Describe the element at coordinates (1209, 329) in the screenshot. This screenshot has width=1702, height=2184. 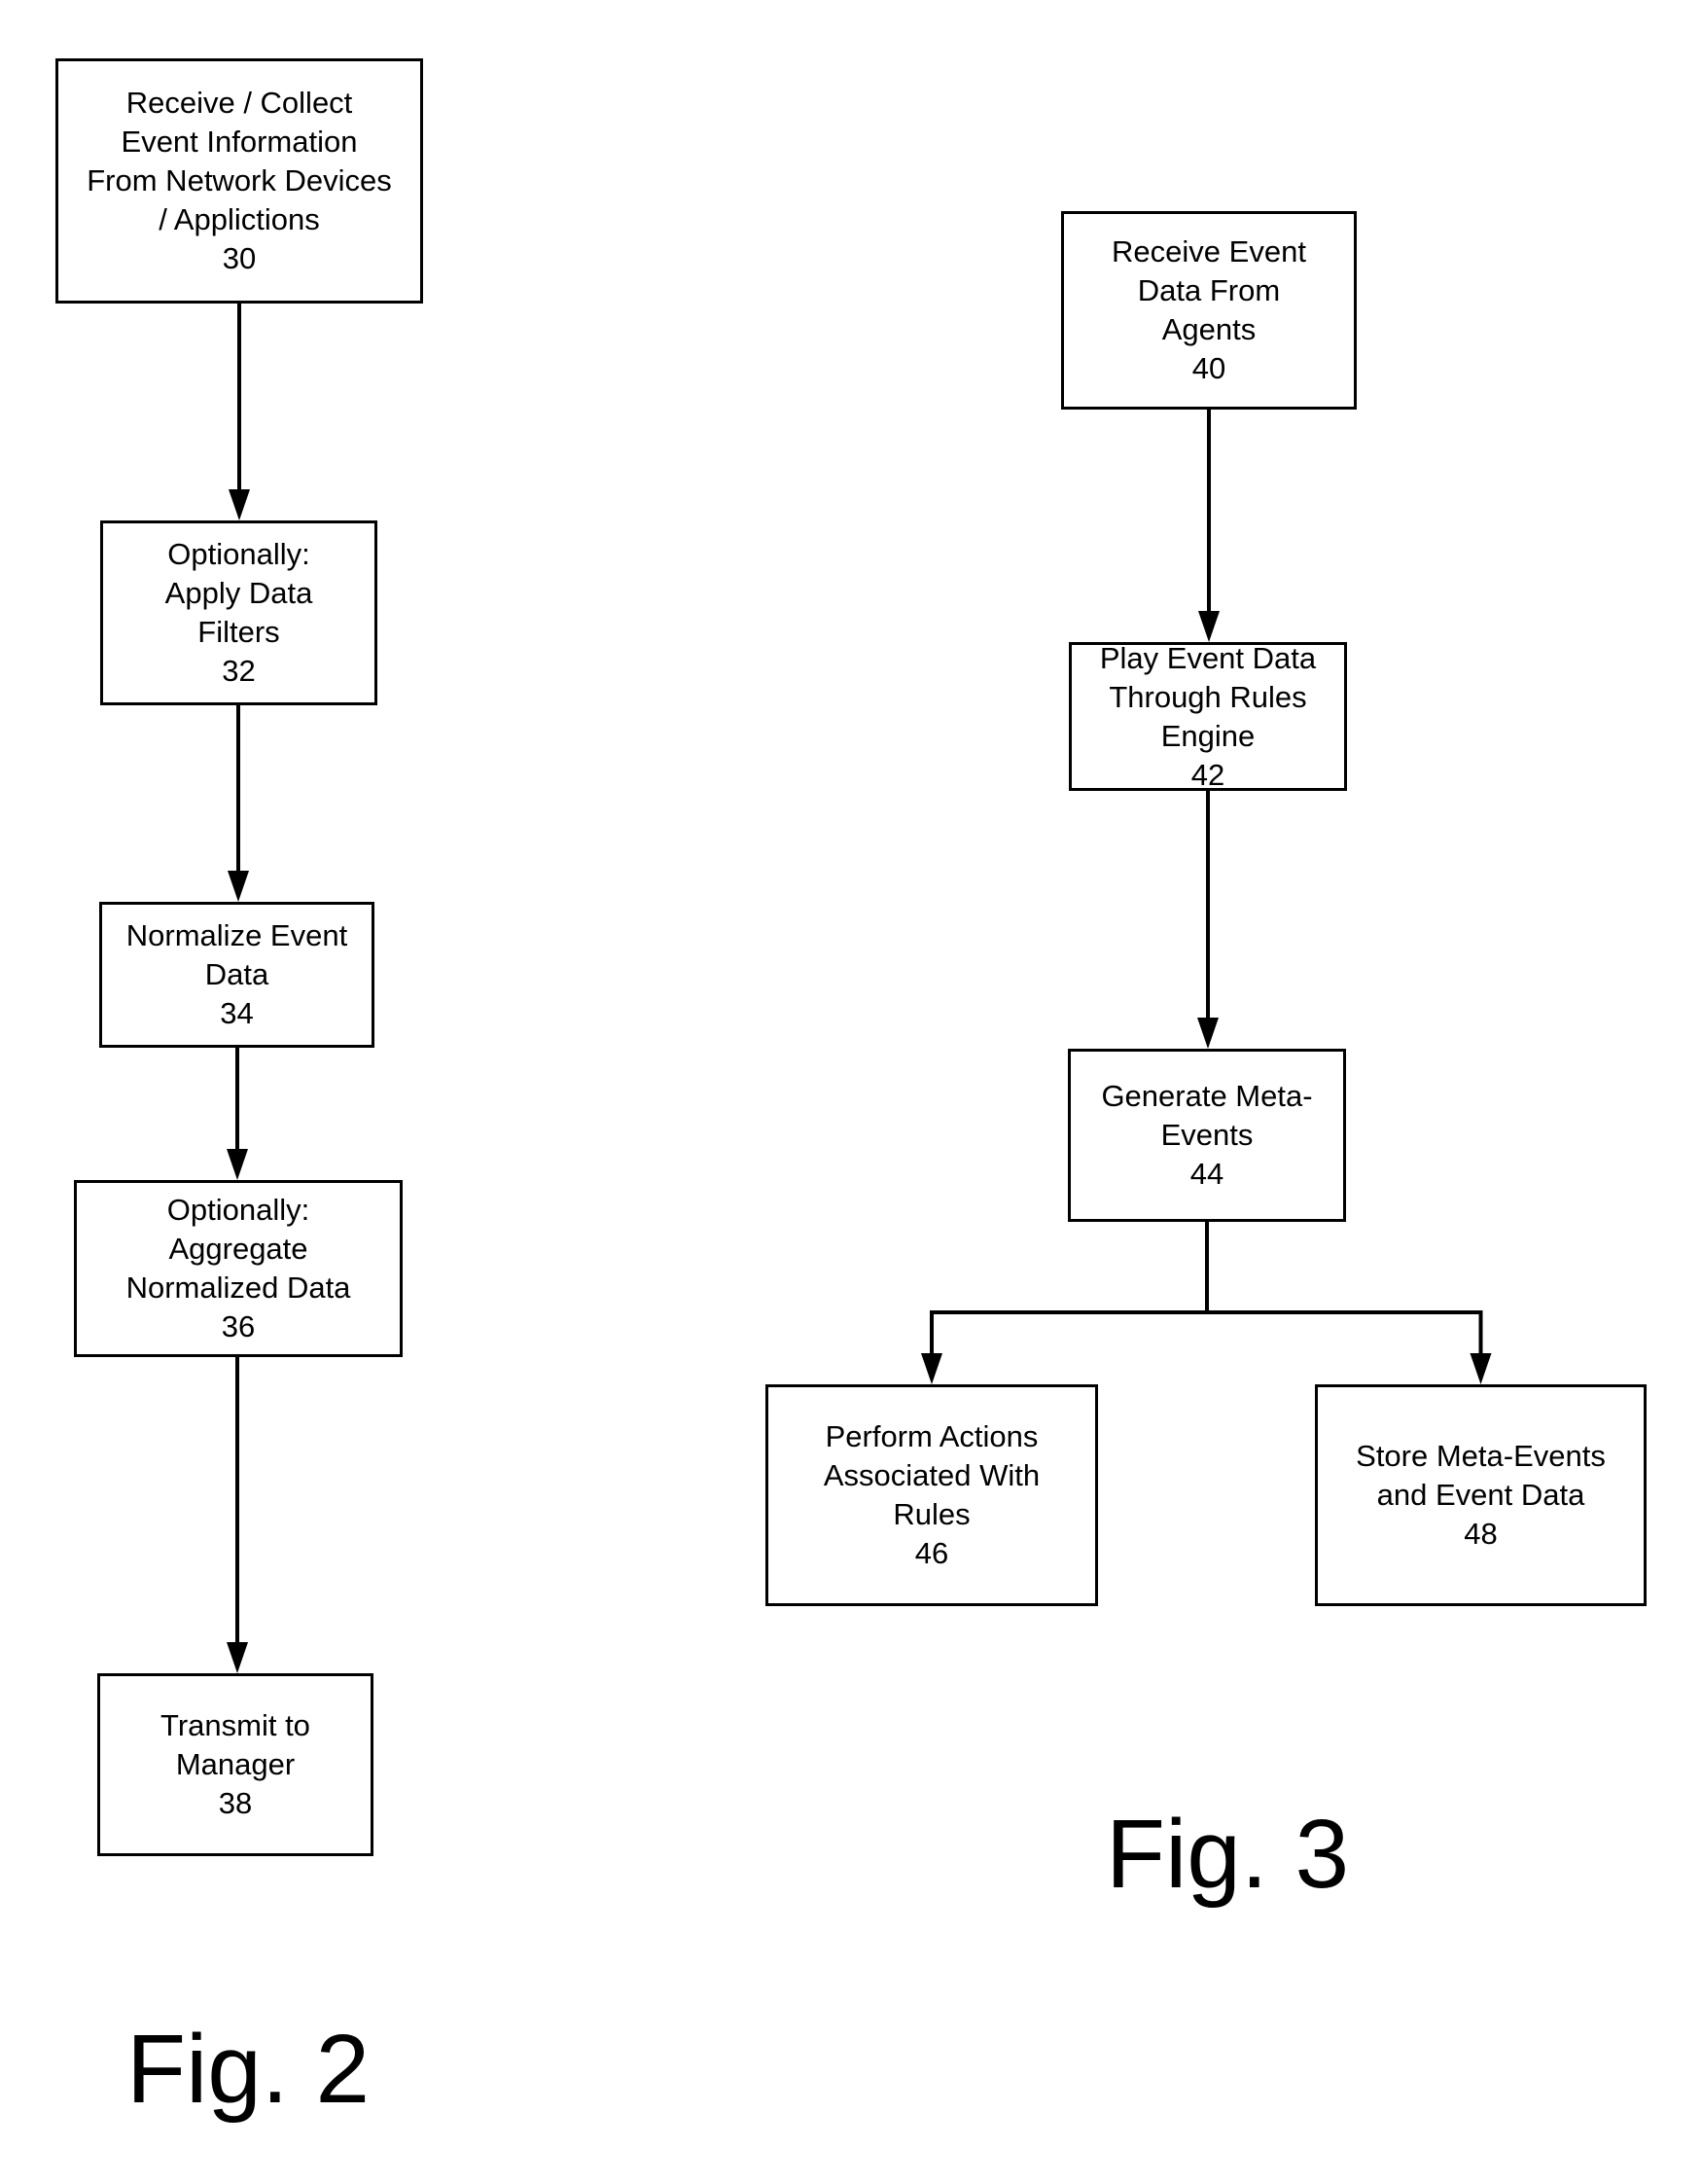
I see `step-text-line: Agents` at that location.